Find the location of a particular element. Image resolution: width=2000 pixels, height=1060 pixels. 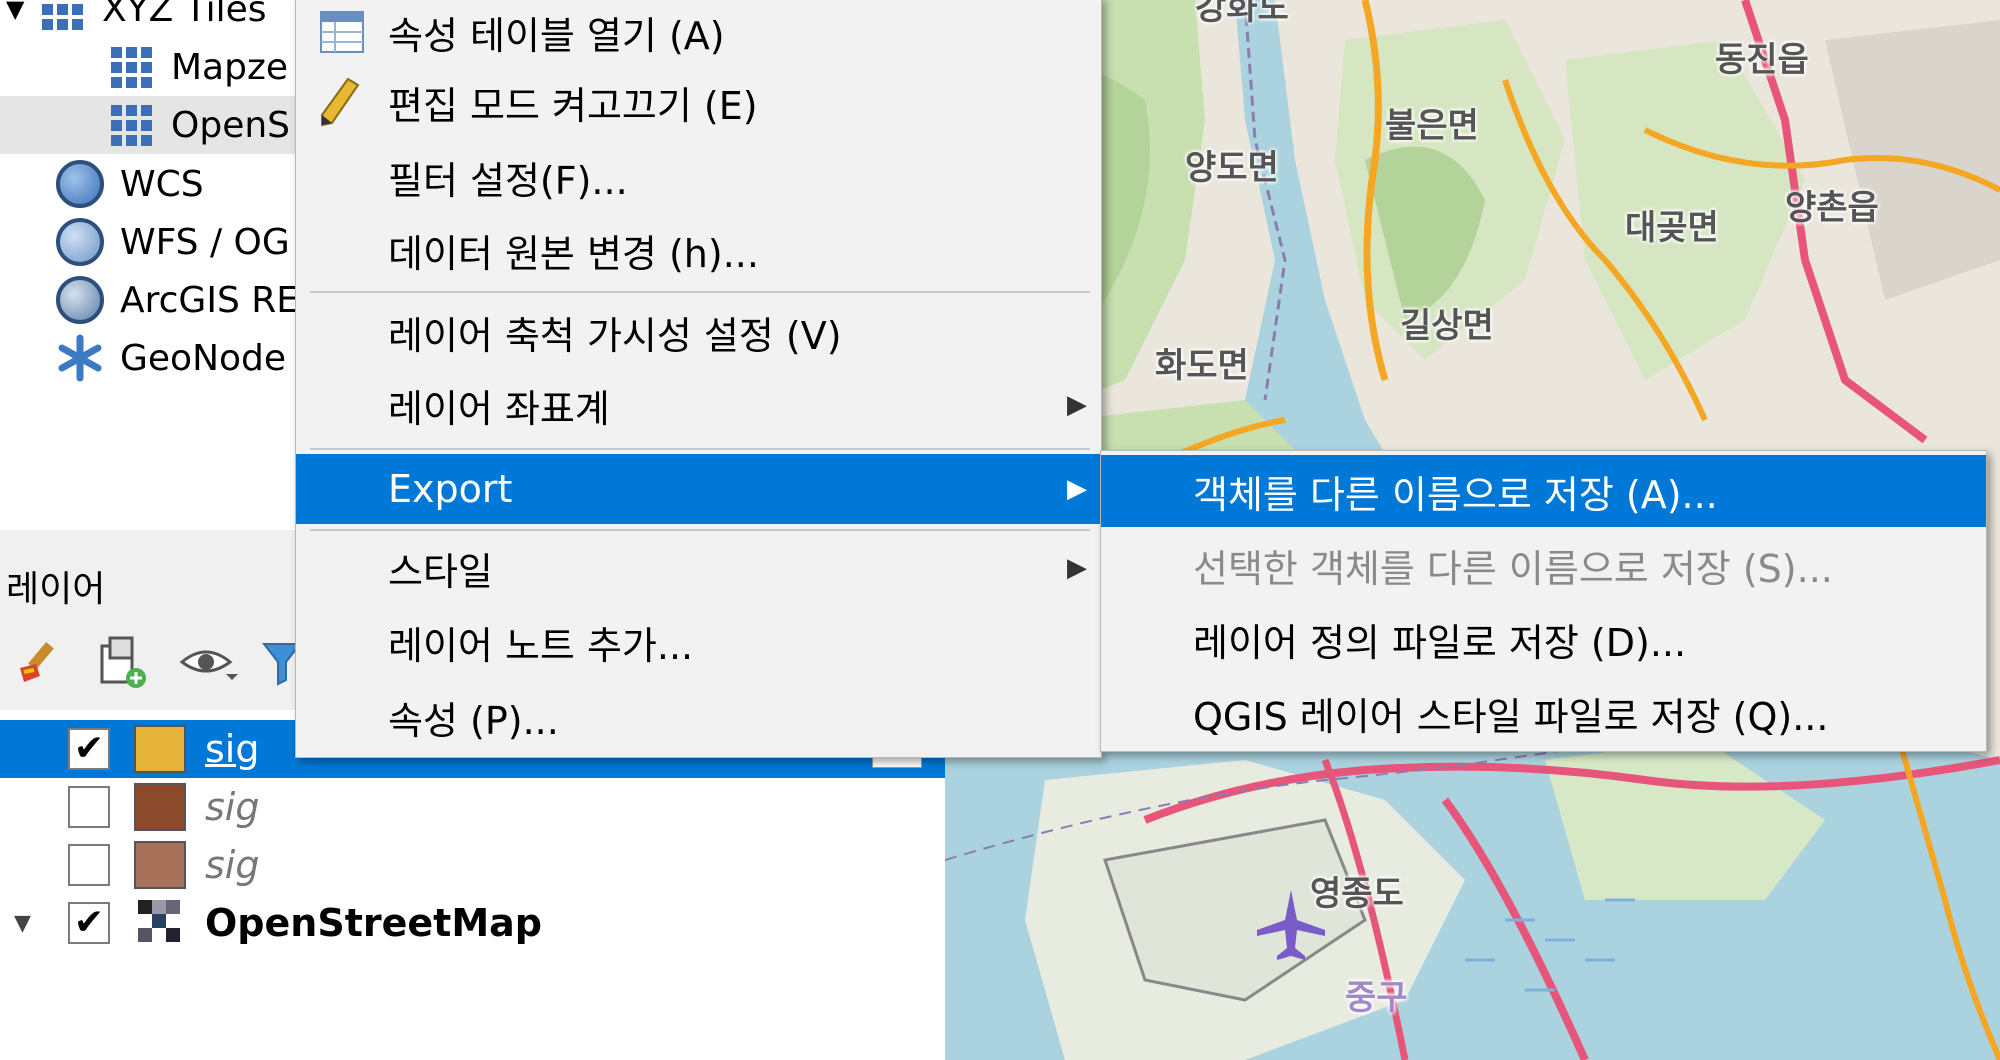

menu-item-label: 속성 테이블 열기 (A) is located at coordinates (556, 35).